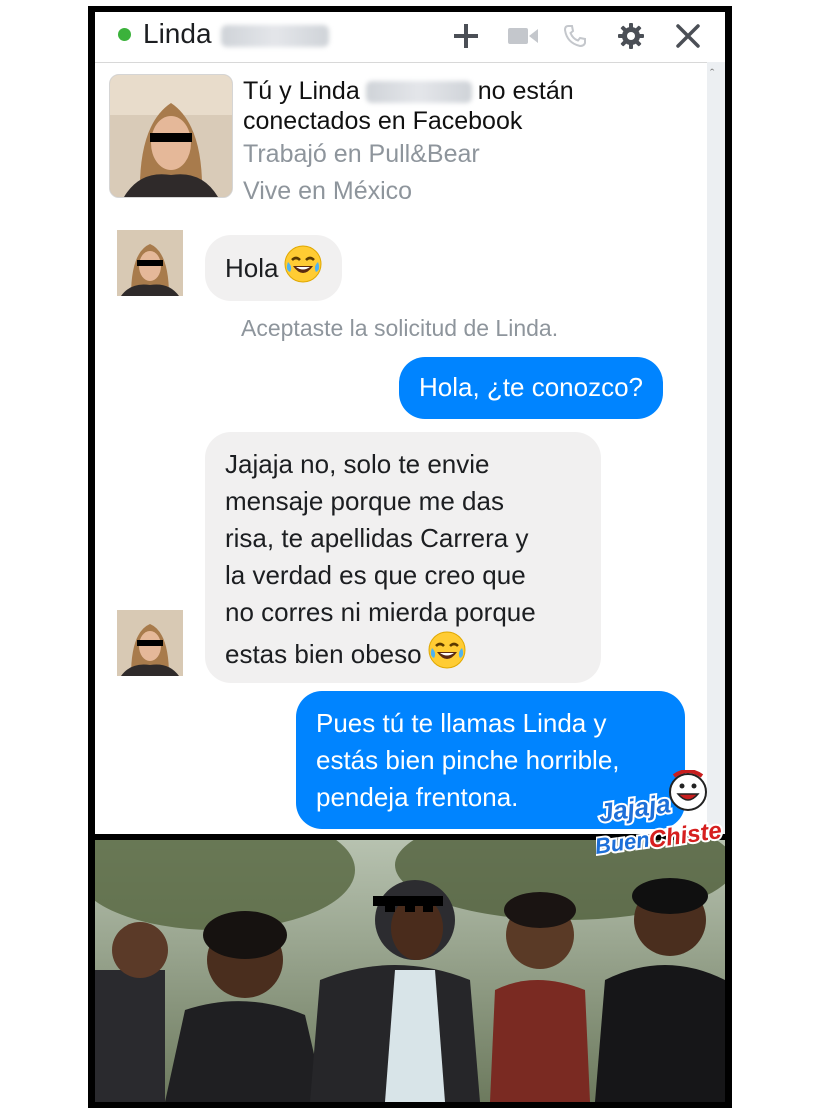 This screenshot has height=1115, width=828. I want to click on plus-icon, so click(466, 36).